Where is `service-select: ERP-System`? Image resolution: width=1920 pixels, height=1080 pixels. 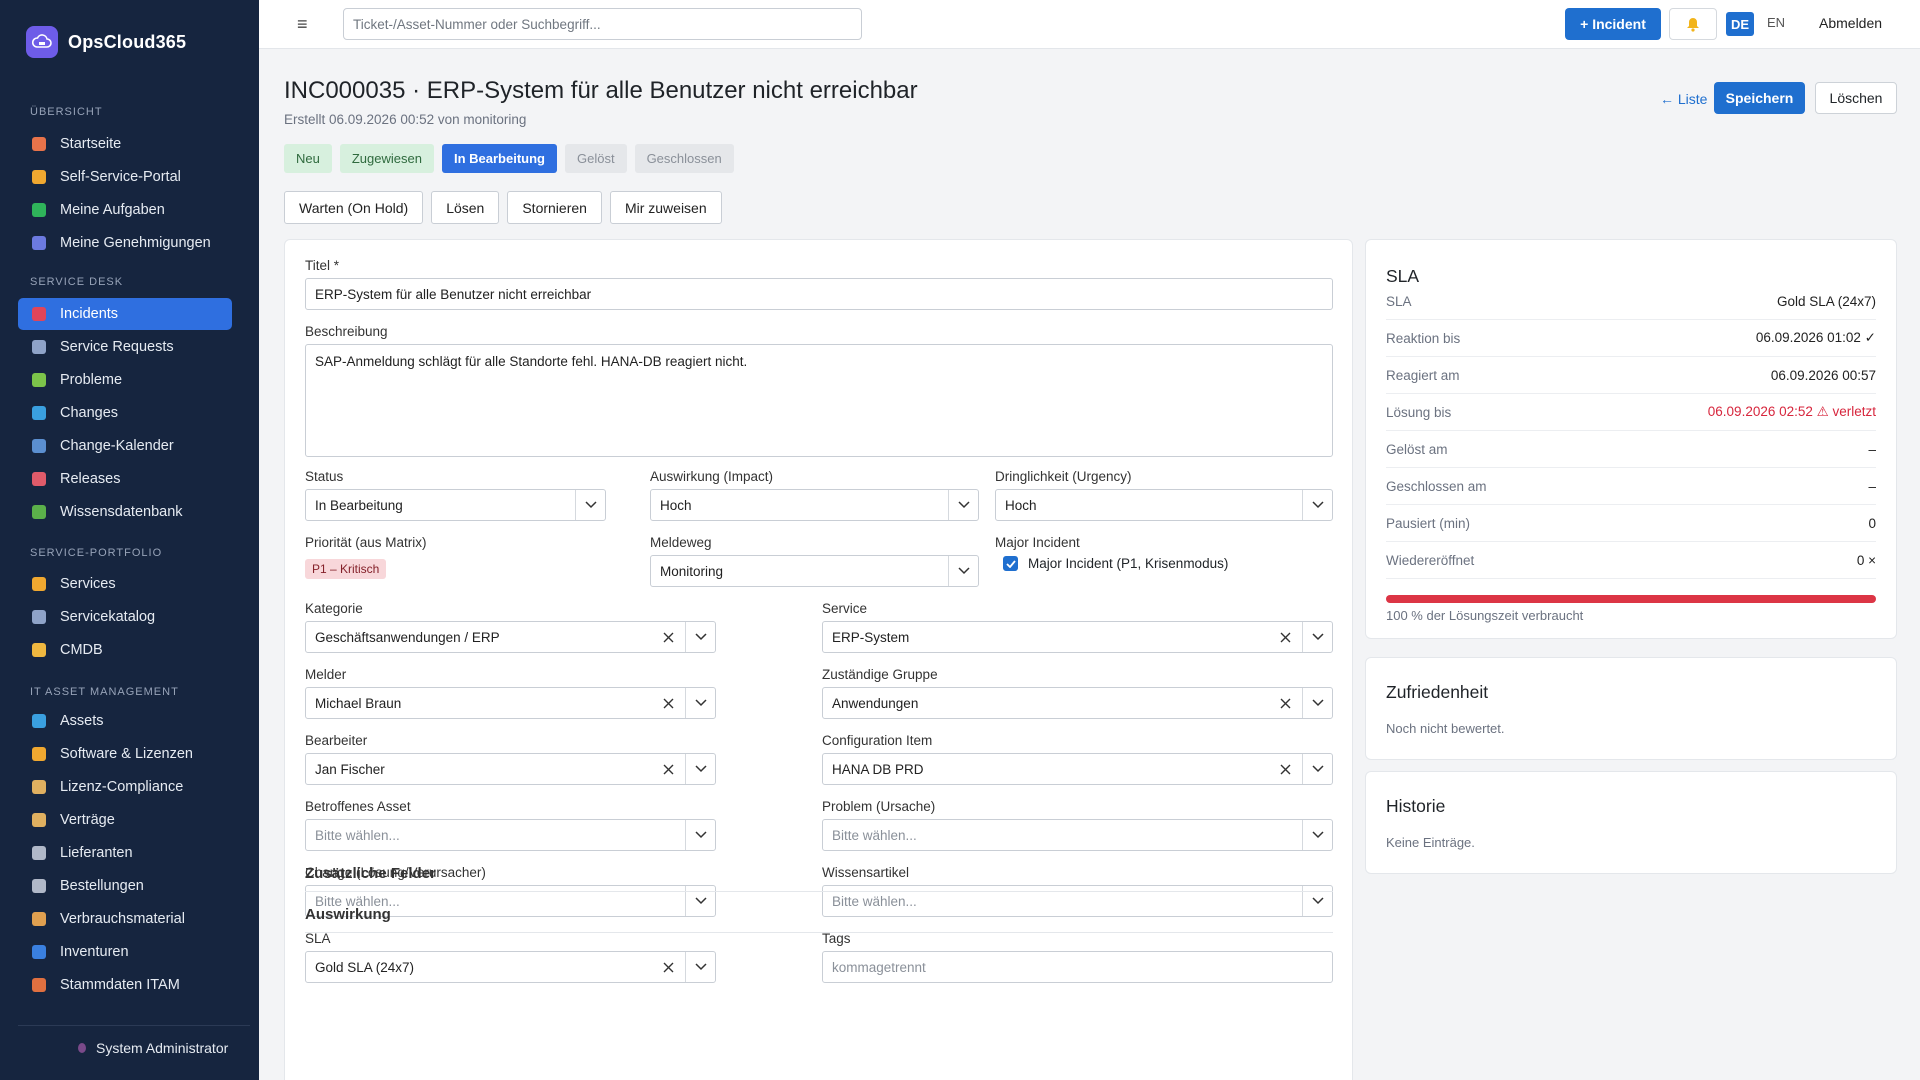 service-select: ERP-System is located at coordinates (1077, 637).